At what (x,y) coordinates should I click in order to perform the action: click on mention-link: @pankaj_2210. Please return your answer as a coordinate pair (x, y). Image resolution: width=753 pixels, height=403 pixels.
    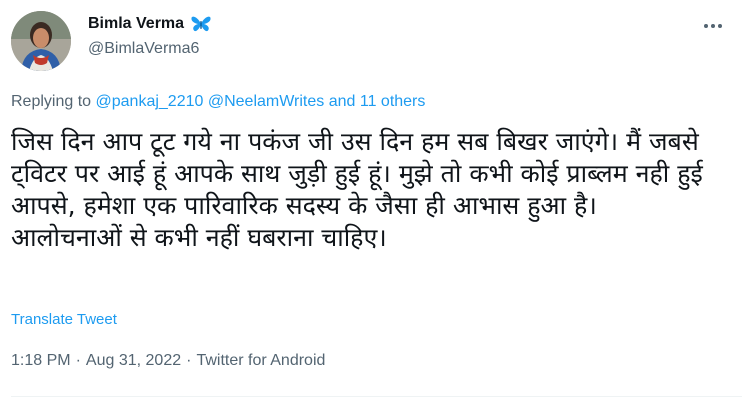
    Looking at the image, I should click on (150, 101).